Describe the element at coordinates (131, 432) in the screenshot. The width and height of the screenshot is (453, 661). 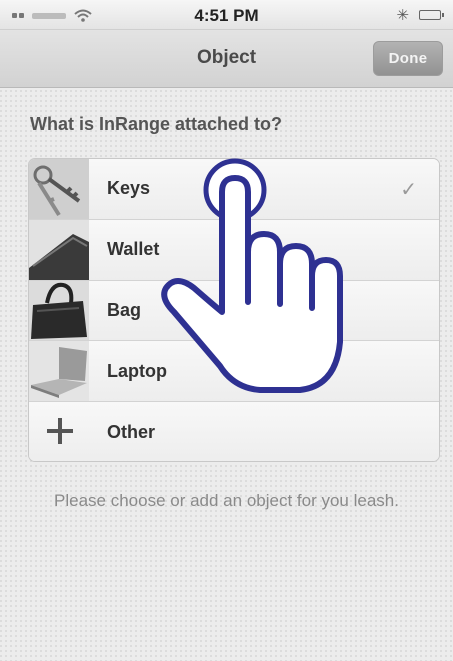
I see `item-label: Other` at that location.